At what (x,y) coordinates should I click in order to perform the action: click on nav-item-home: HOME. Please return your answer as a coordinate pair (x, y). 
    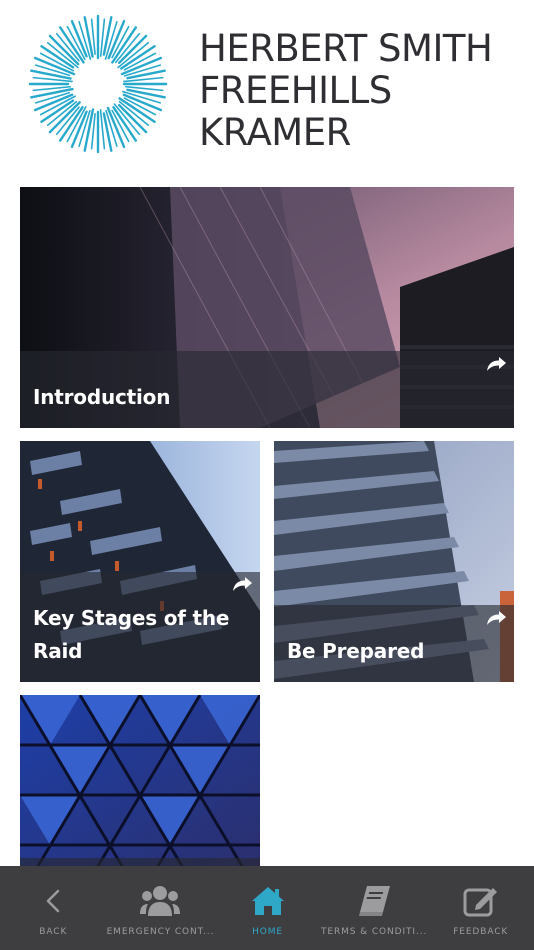
    Looking at the image, I should click on (267, 908).